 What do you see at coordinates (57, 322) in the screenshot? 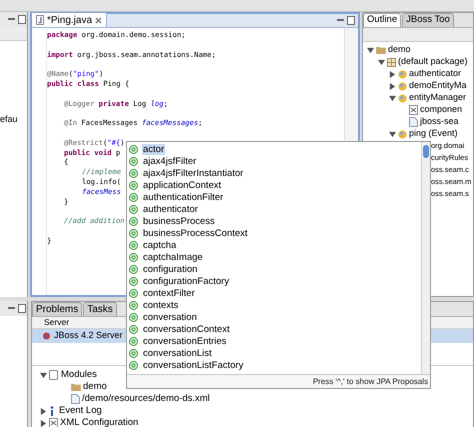
I see `column-header: Server` at bounding box center [57, 322].